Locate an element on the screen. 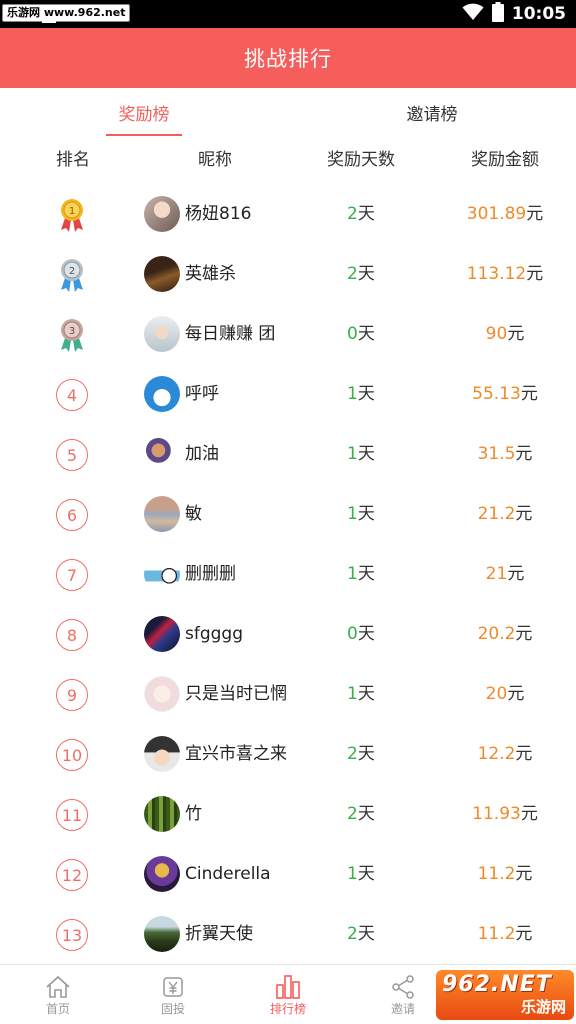 The height and width of the screenshot is (1024, 576). rank-badge: 8 is located at coordinates (72, 635).